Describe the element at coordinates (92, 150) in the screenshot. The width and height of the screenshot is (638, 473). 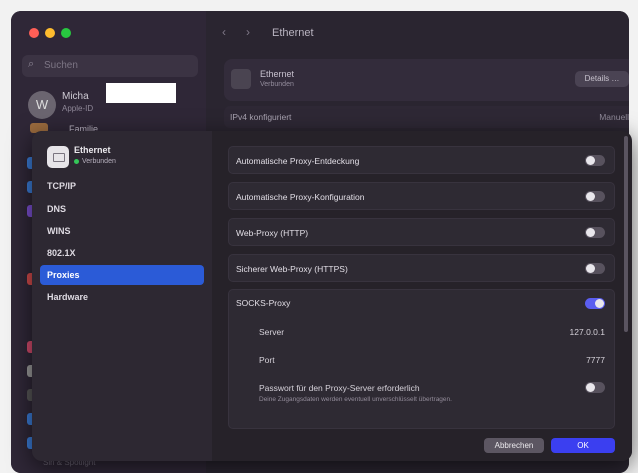
I see `interface-title: Ethernet` at that location.